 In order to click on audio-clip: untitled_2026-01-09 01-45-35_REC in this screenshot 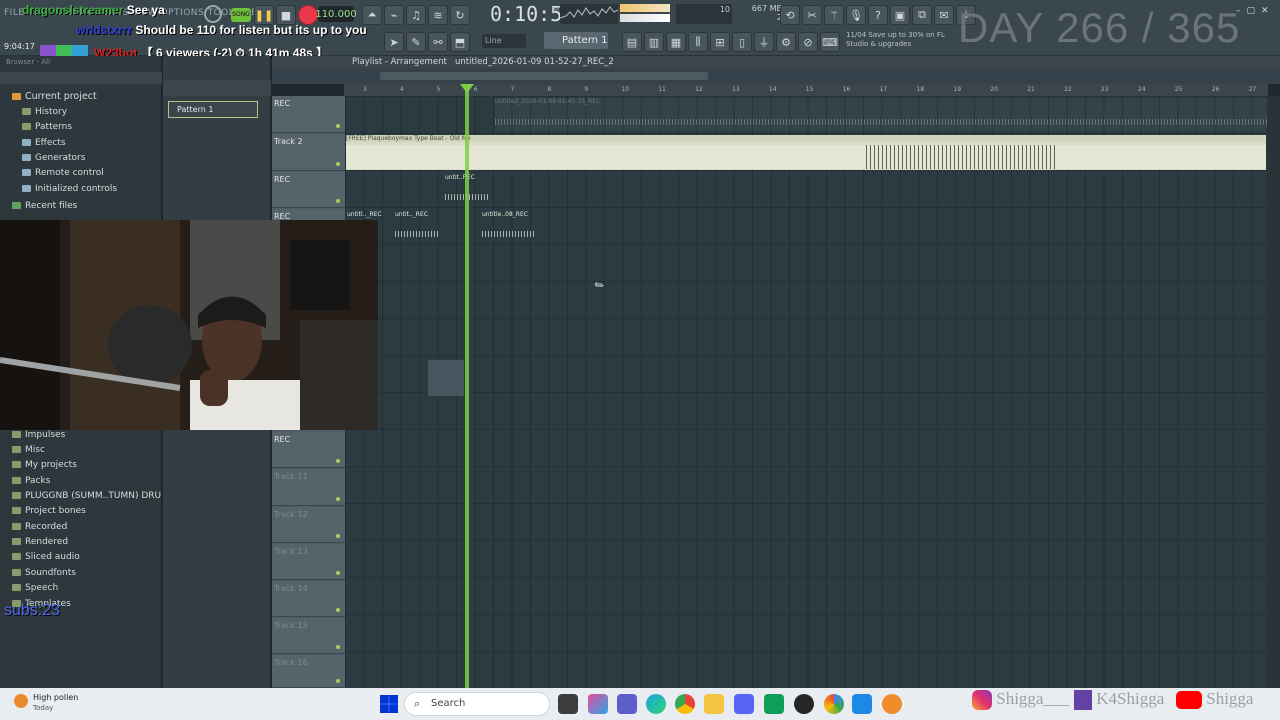, I will do `click(881, 114)`.